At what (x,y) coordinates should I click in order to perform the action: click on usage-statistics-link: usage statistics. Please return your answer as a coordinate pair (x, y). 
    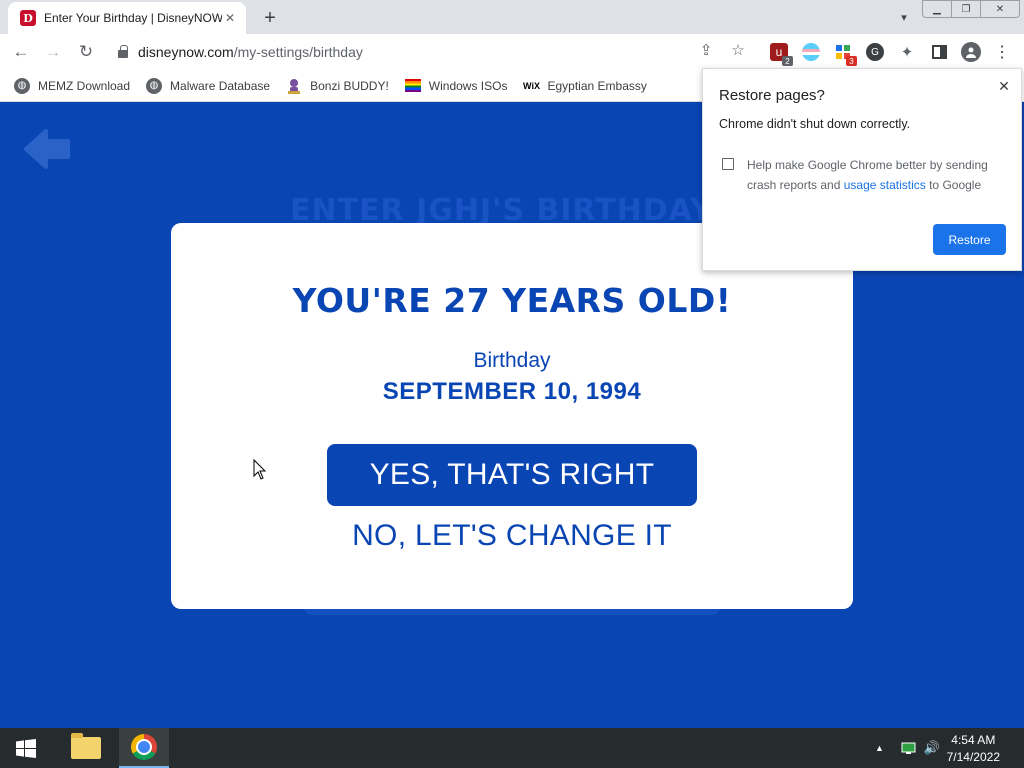
    Looking at the image, I should click on (885, 185).